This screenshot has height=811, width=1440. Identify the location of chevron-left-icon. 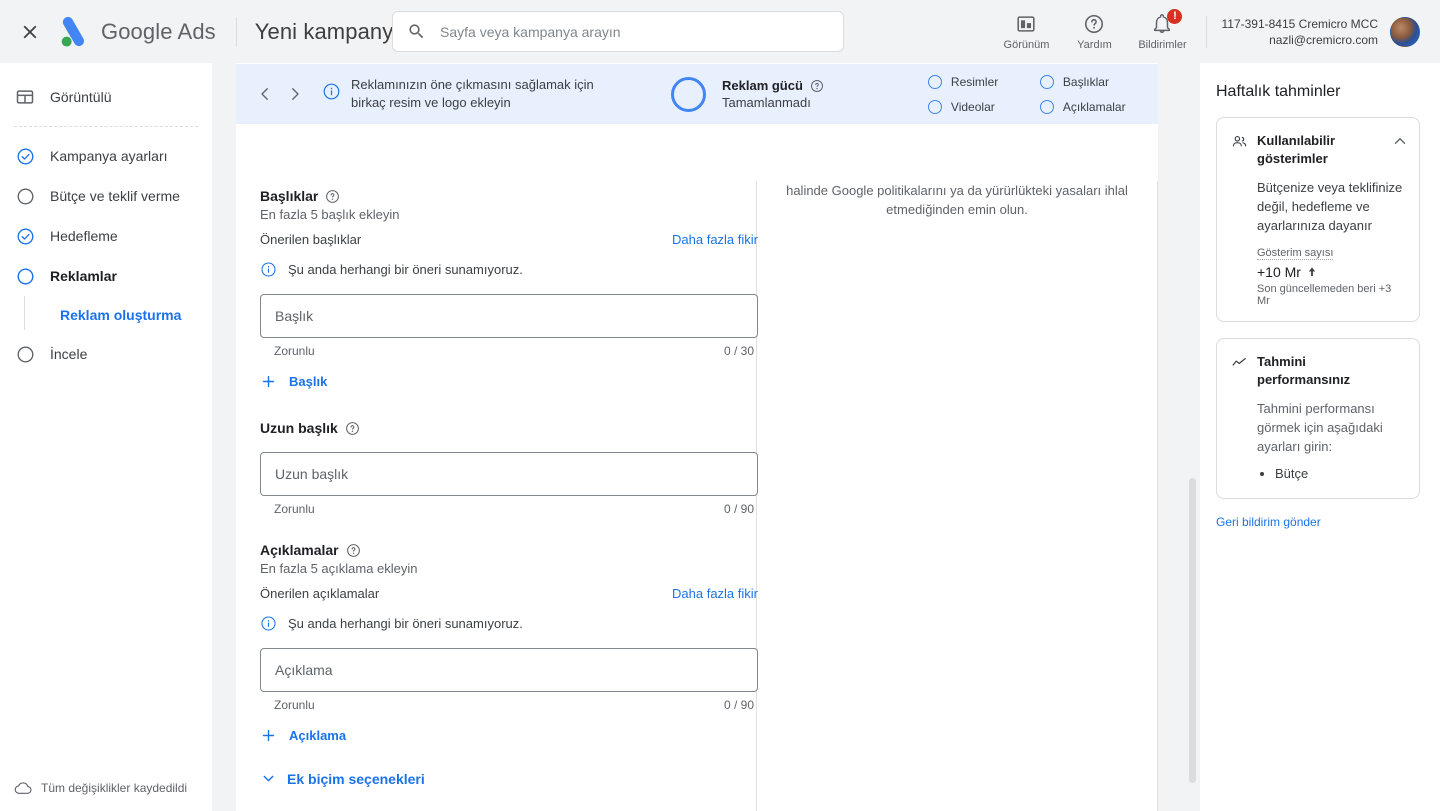
(264, 94).